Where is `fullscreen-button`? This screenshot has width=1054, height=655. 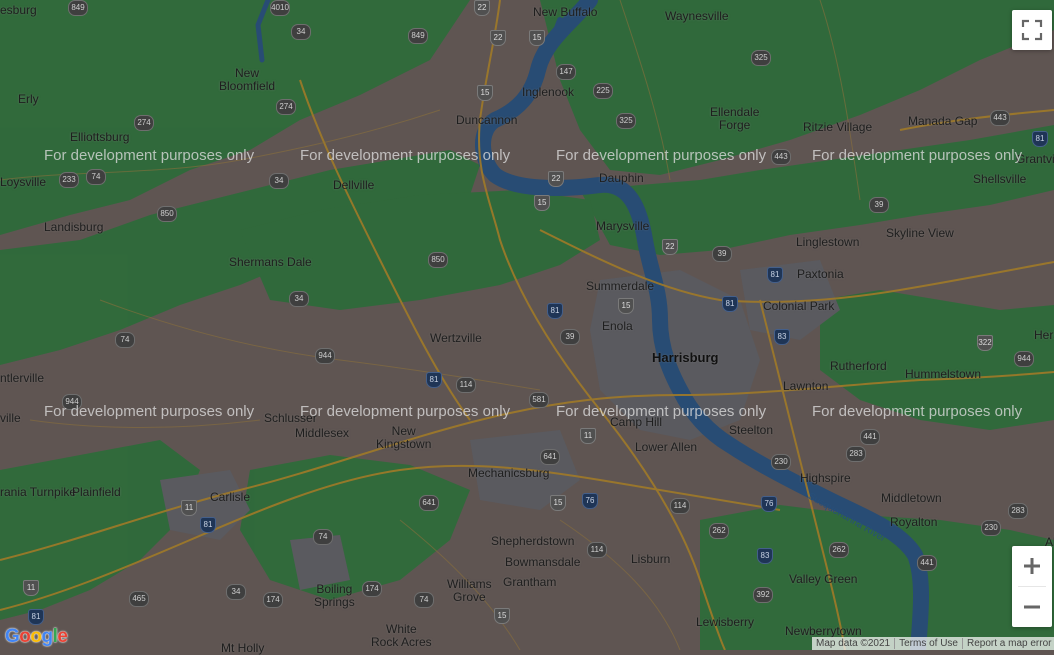
fullscreen-button is located at coordinates (1032, 30).